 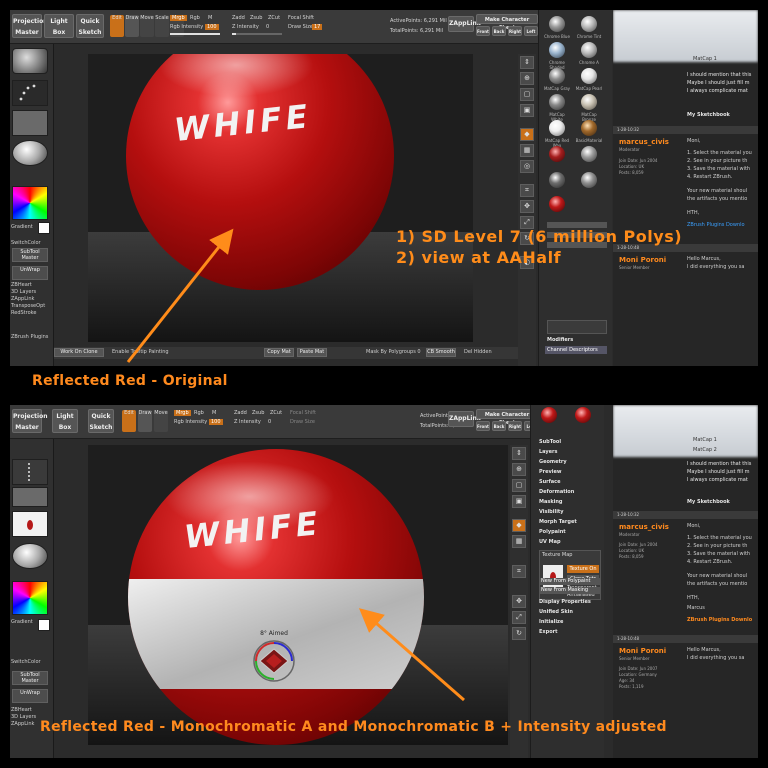 What do you see at coordinates (464, 24) in the screenshot?
I see `zapplink-button: ZAppLink` at bounding box center [464, 24].